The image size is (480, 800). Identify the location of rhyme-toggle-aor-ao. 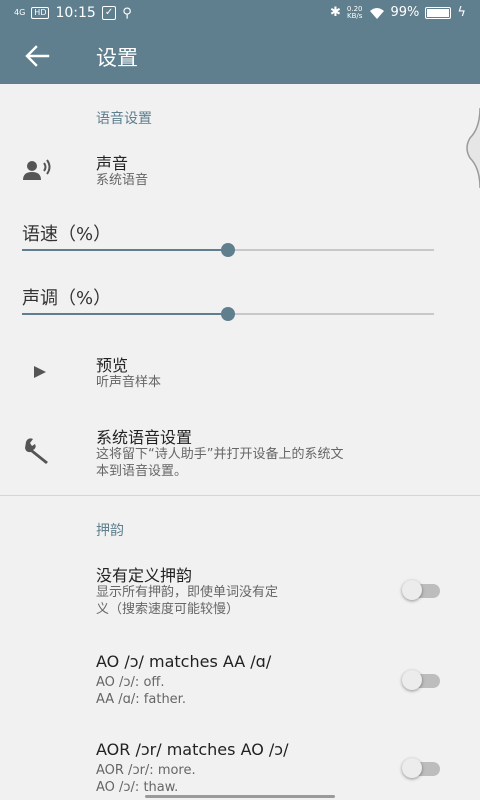
(422, 768).